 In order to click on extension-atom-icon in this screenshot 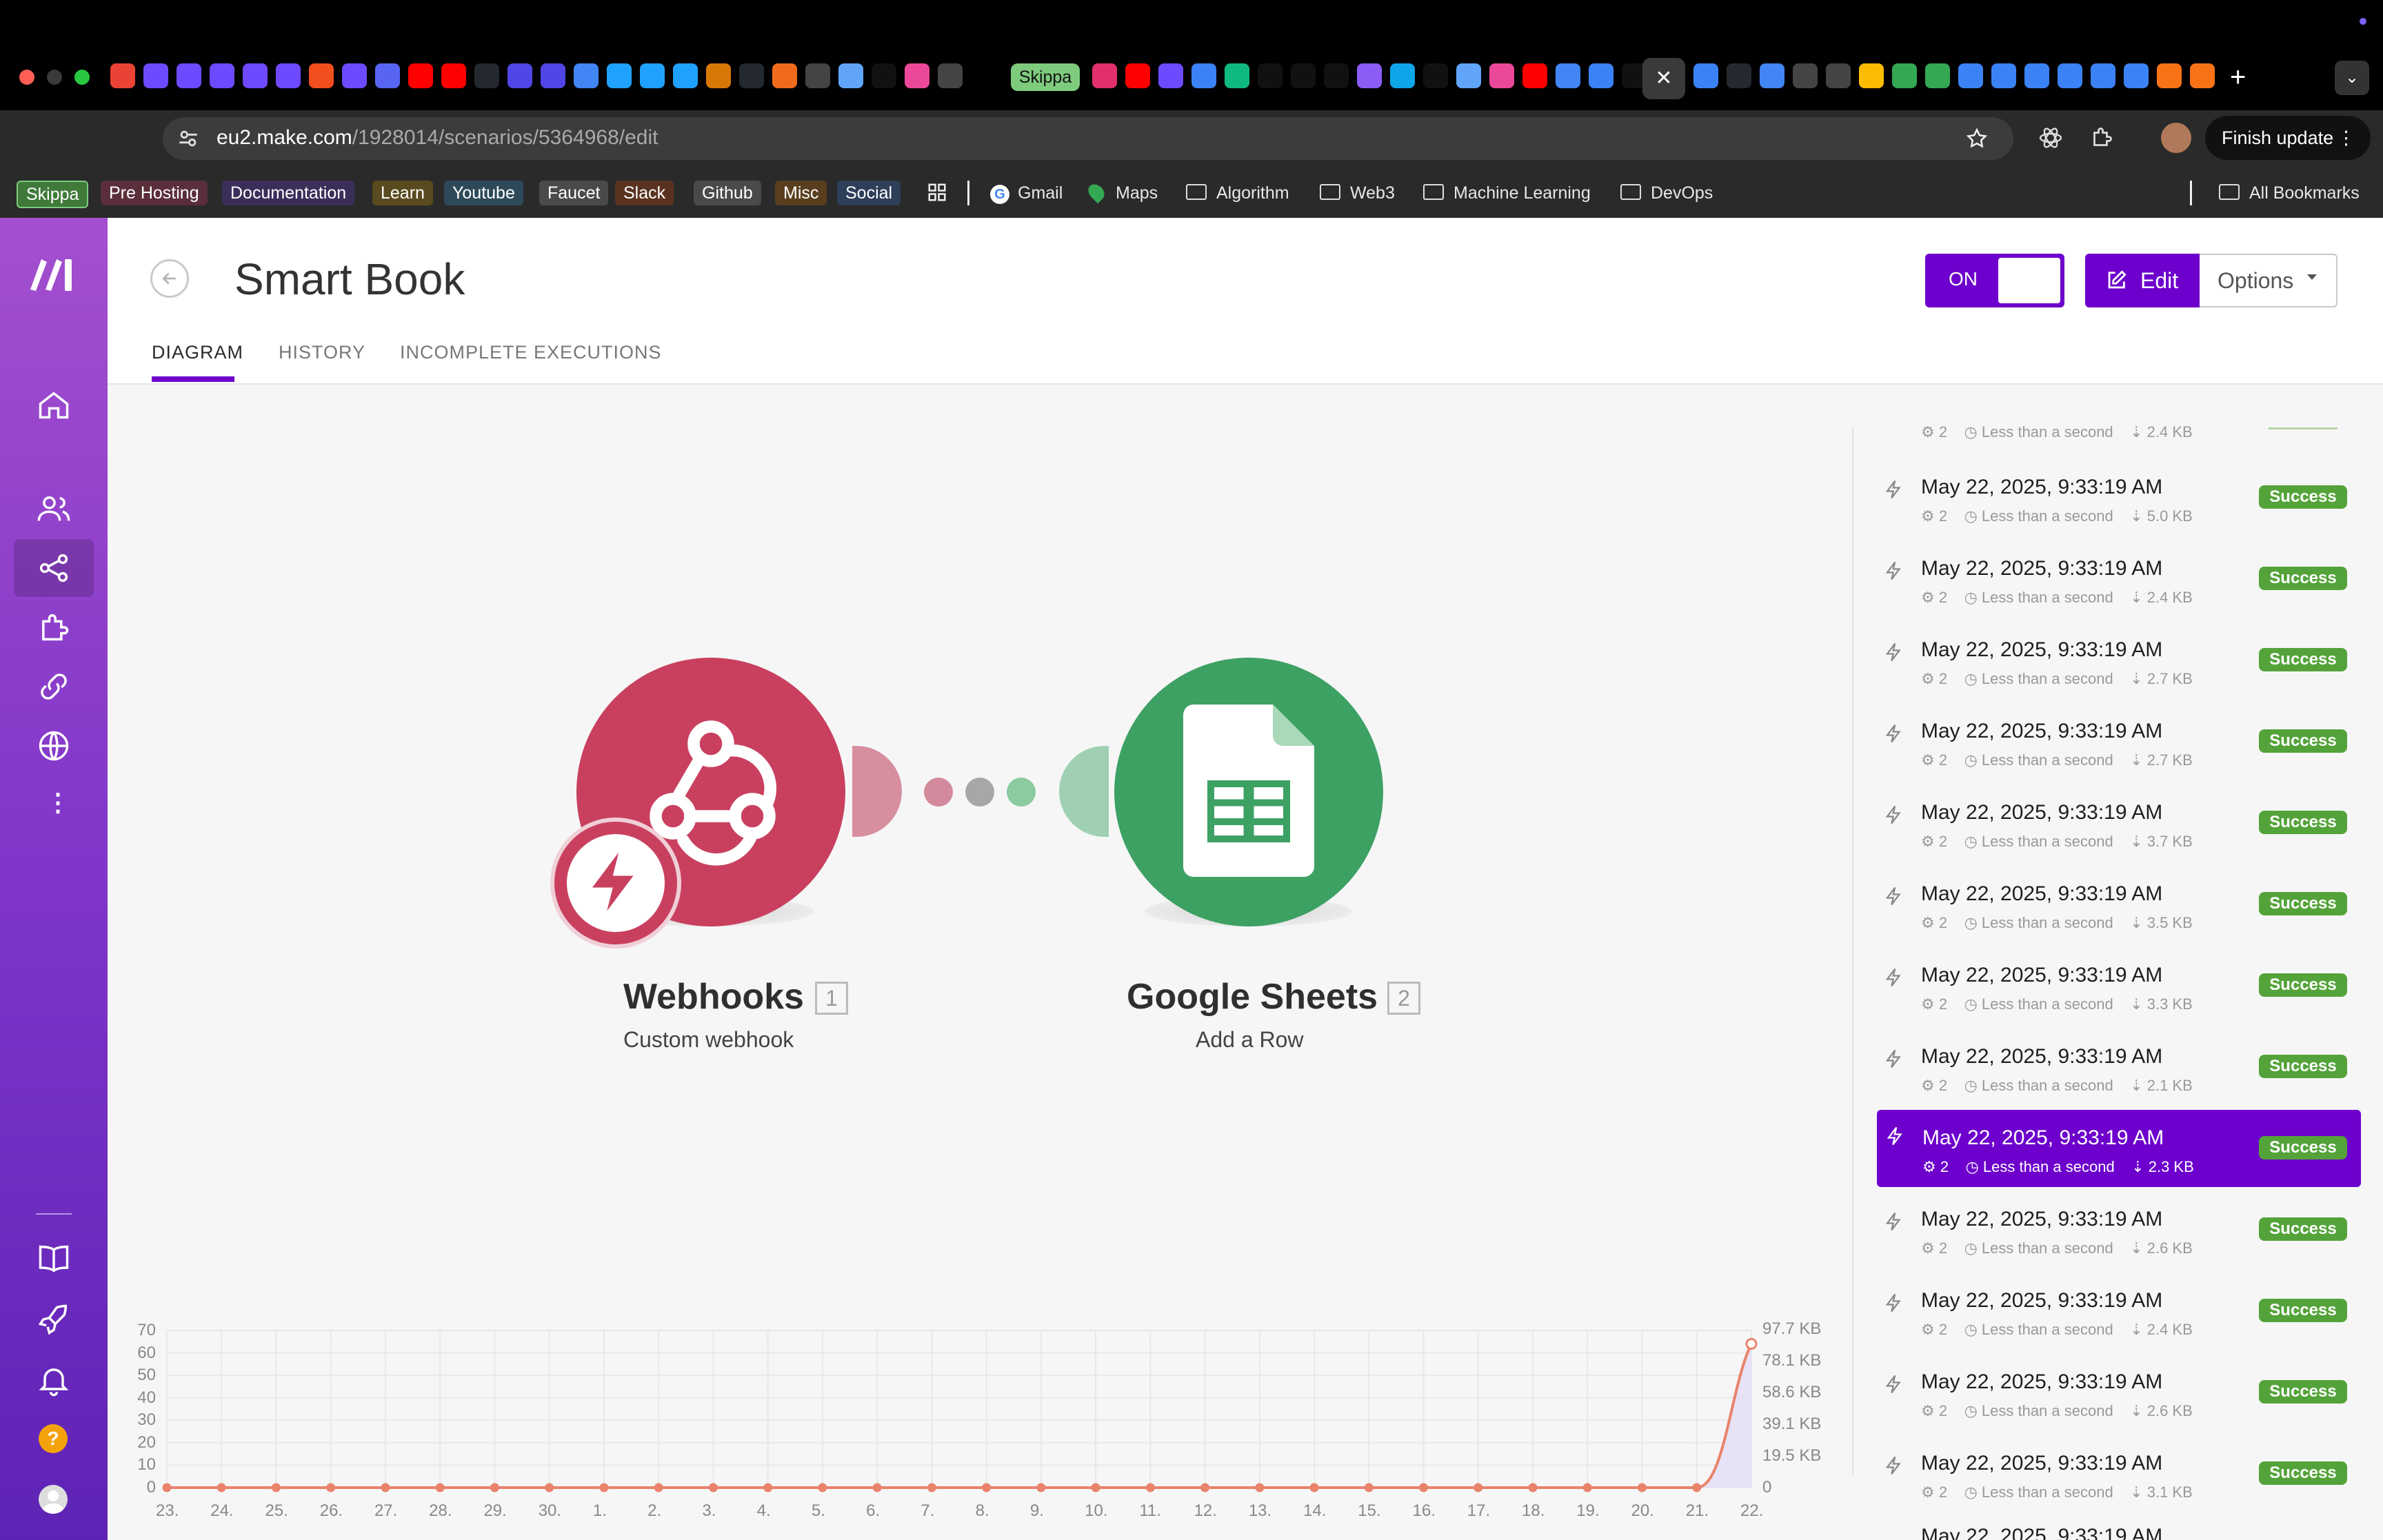, I will do `click(2050, 138)`.